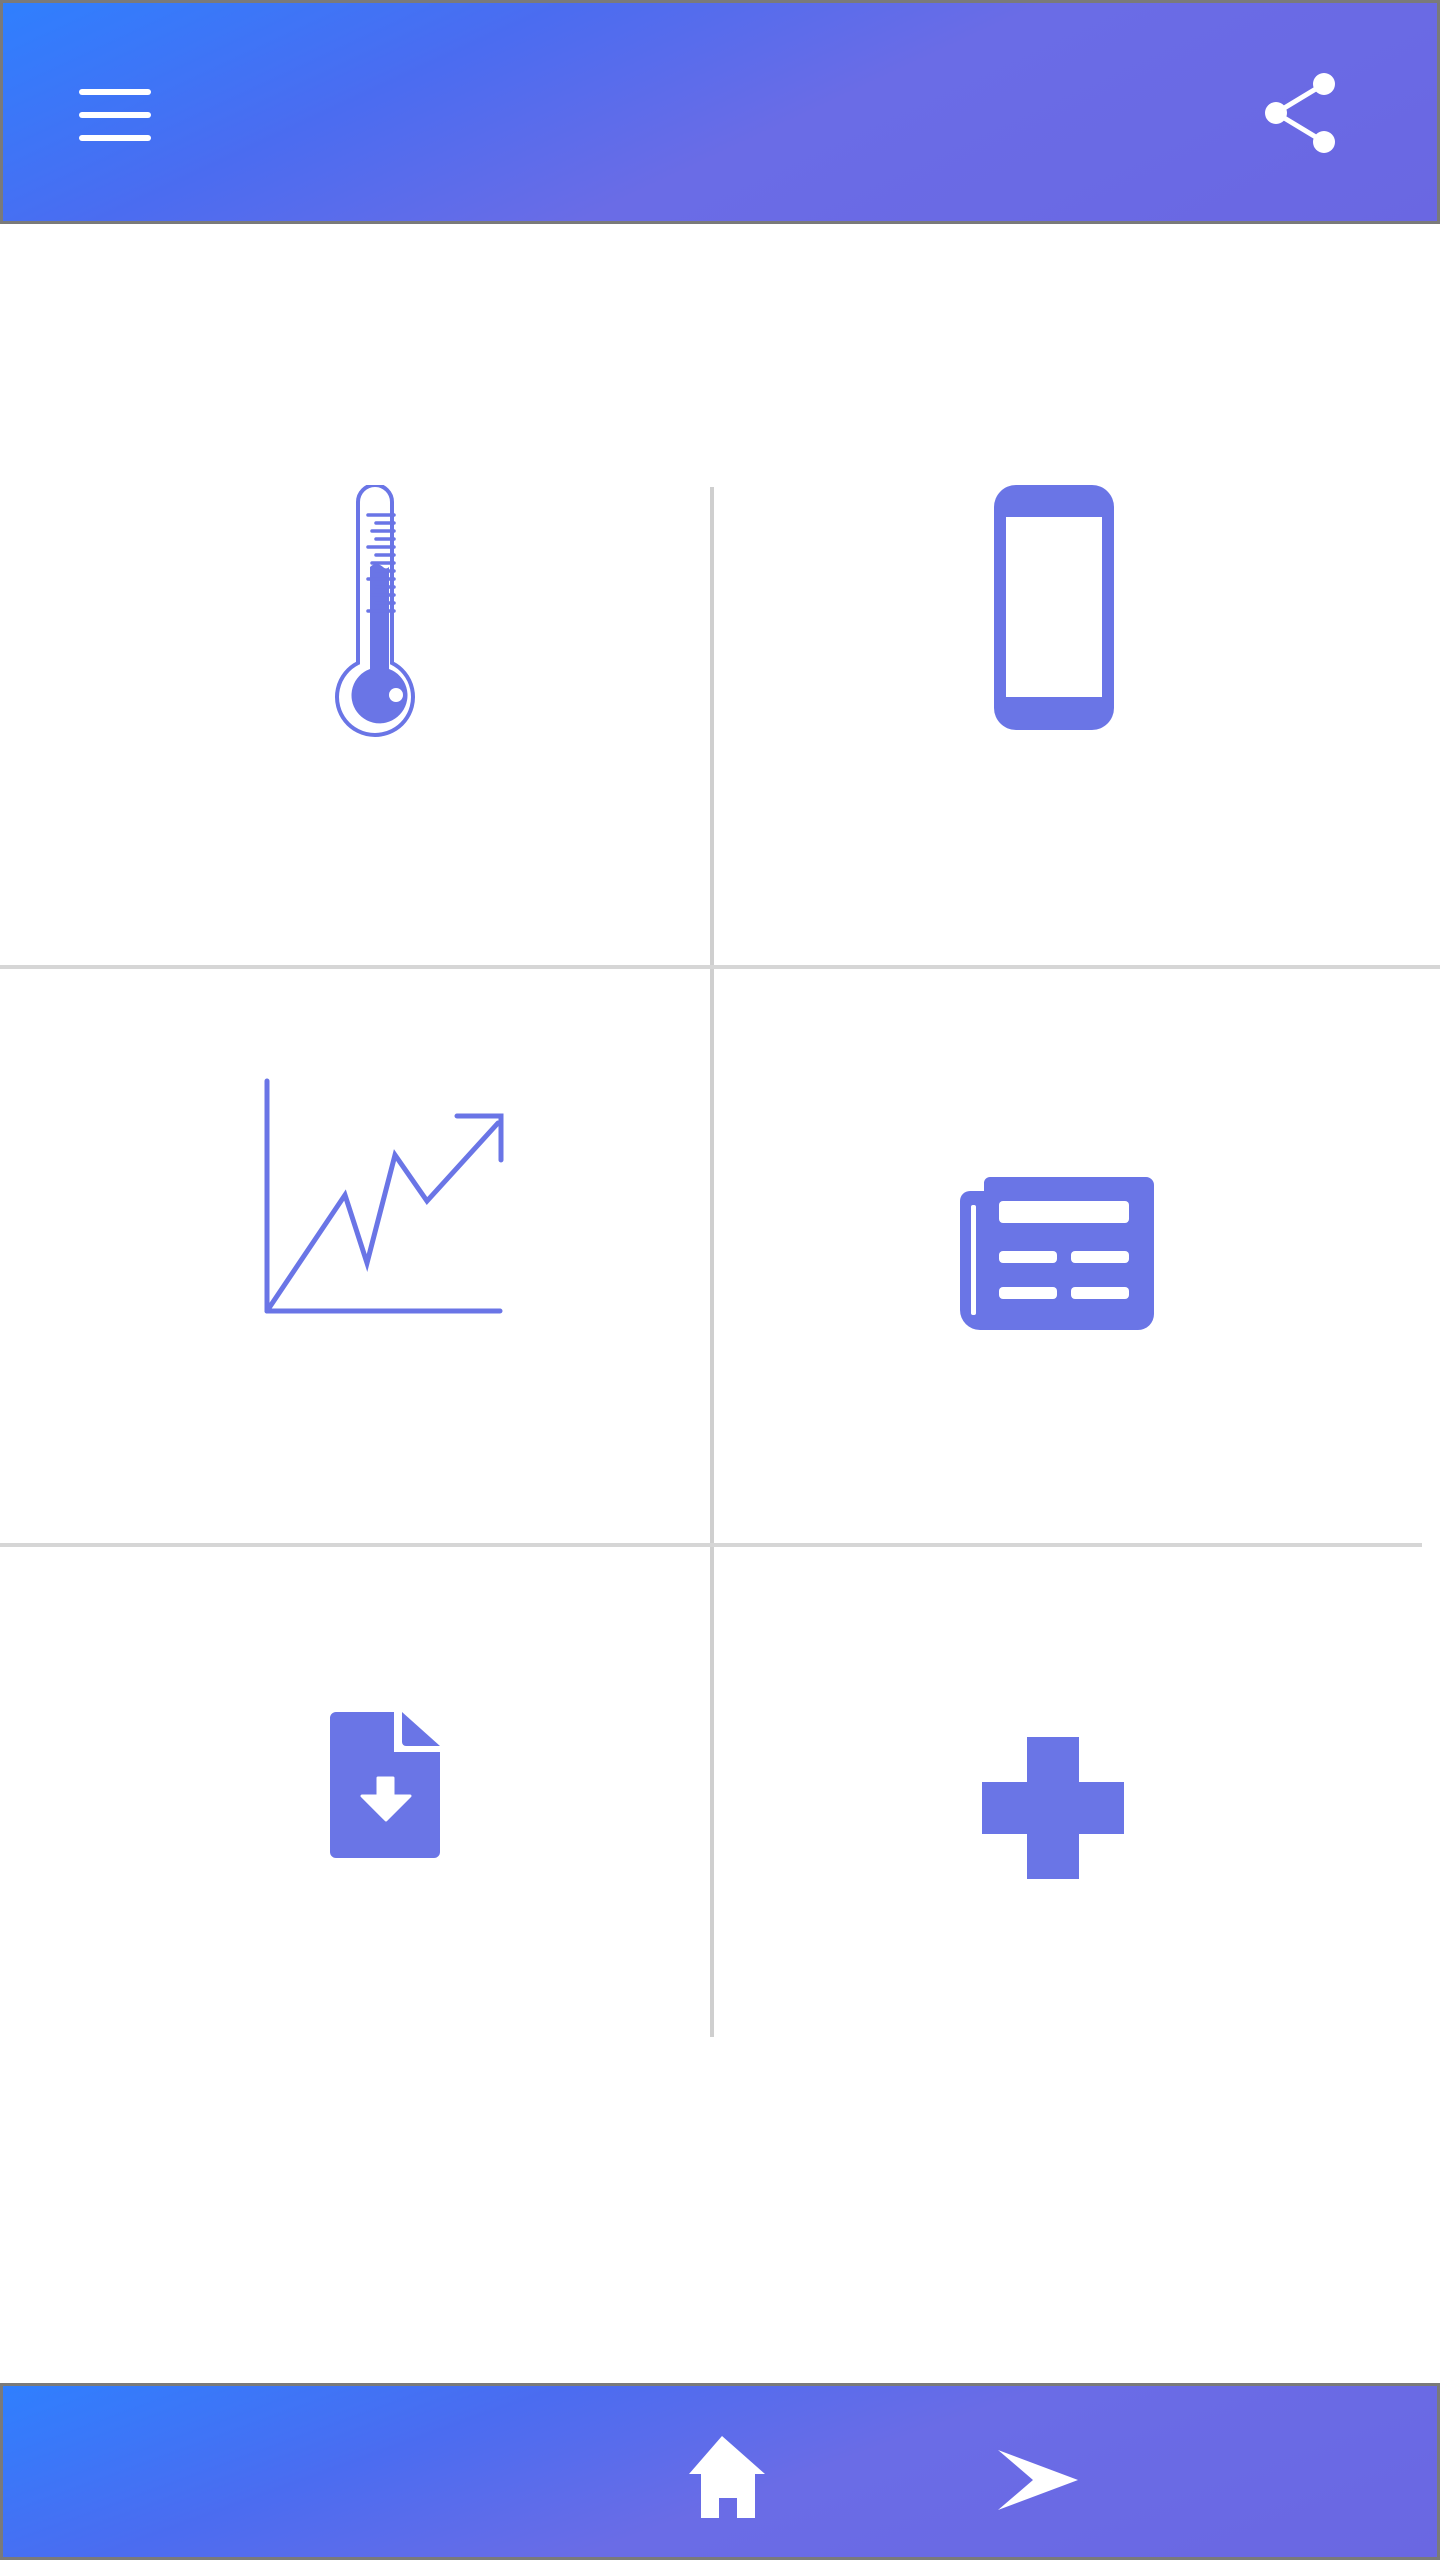 This screenshot has width=1440, height=2560. I want to click on menu-button, so click(115, 115).